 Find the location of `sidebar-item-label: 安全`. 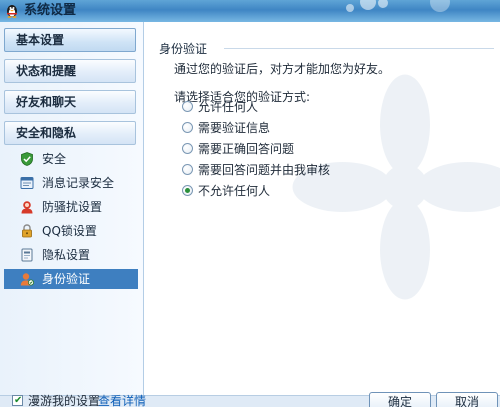

sidebar-item-label: 安全 is located at coordinates (54, 159).